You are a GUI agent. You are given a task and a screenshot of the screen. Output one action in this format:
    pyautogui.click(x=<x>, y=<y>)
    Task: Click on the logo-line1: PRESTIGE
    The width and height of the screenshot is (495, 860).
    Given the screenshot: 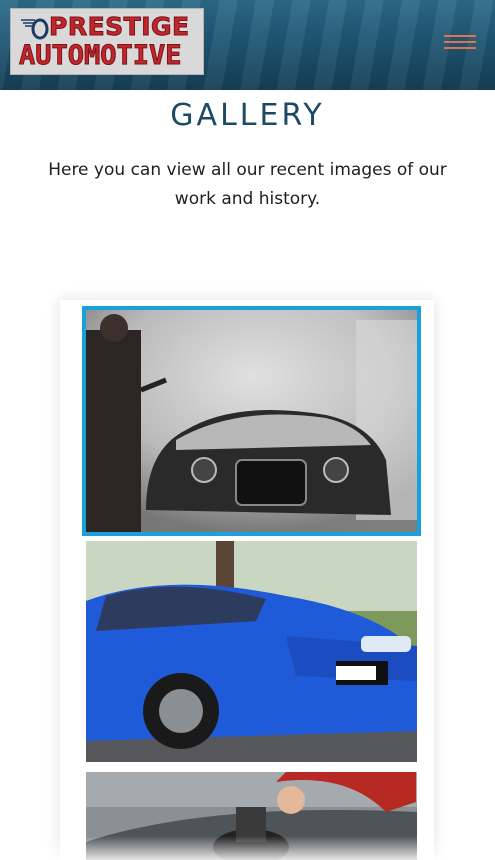 What is the action you would take?
    pyautogui.click(x=119, y=26)
    